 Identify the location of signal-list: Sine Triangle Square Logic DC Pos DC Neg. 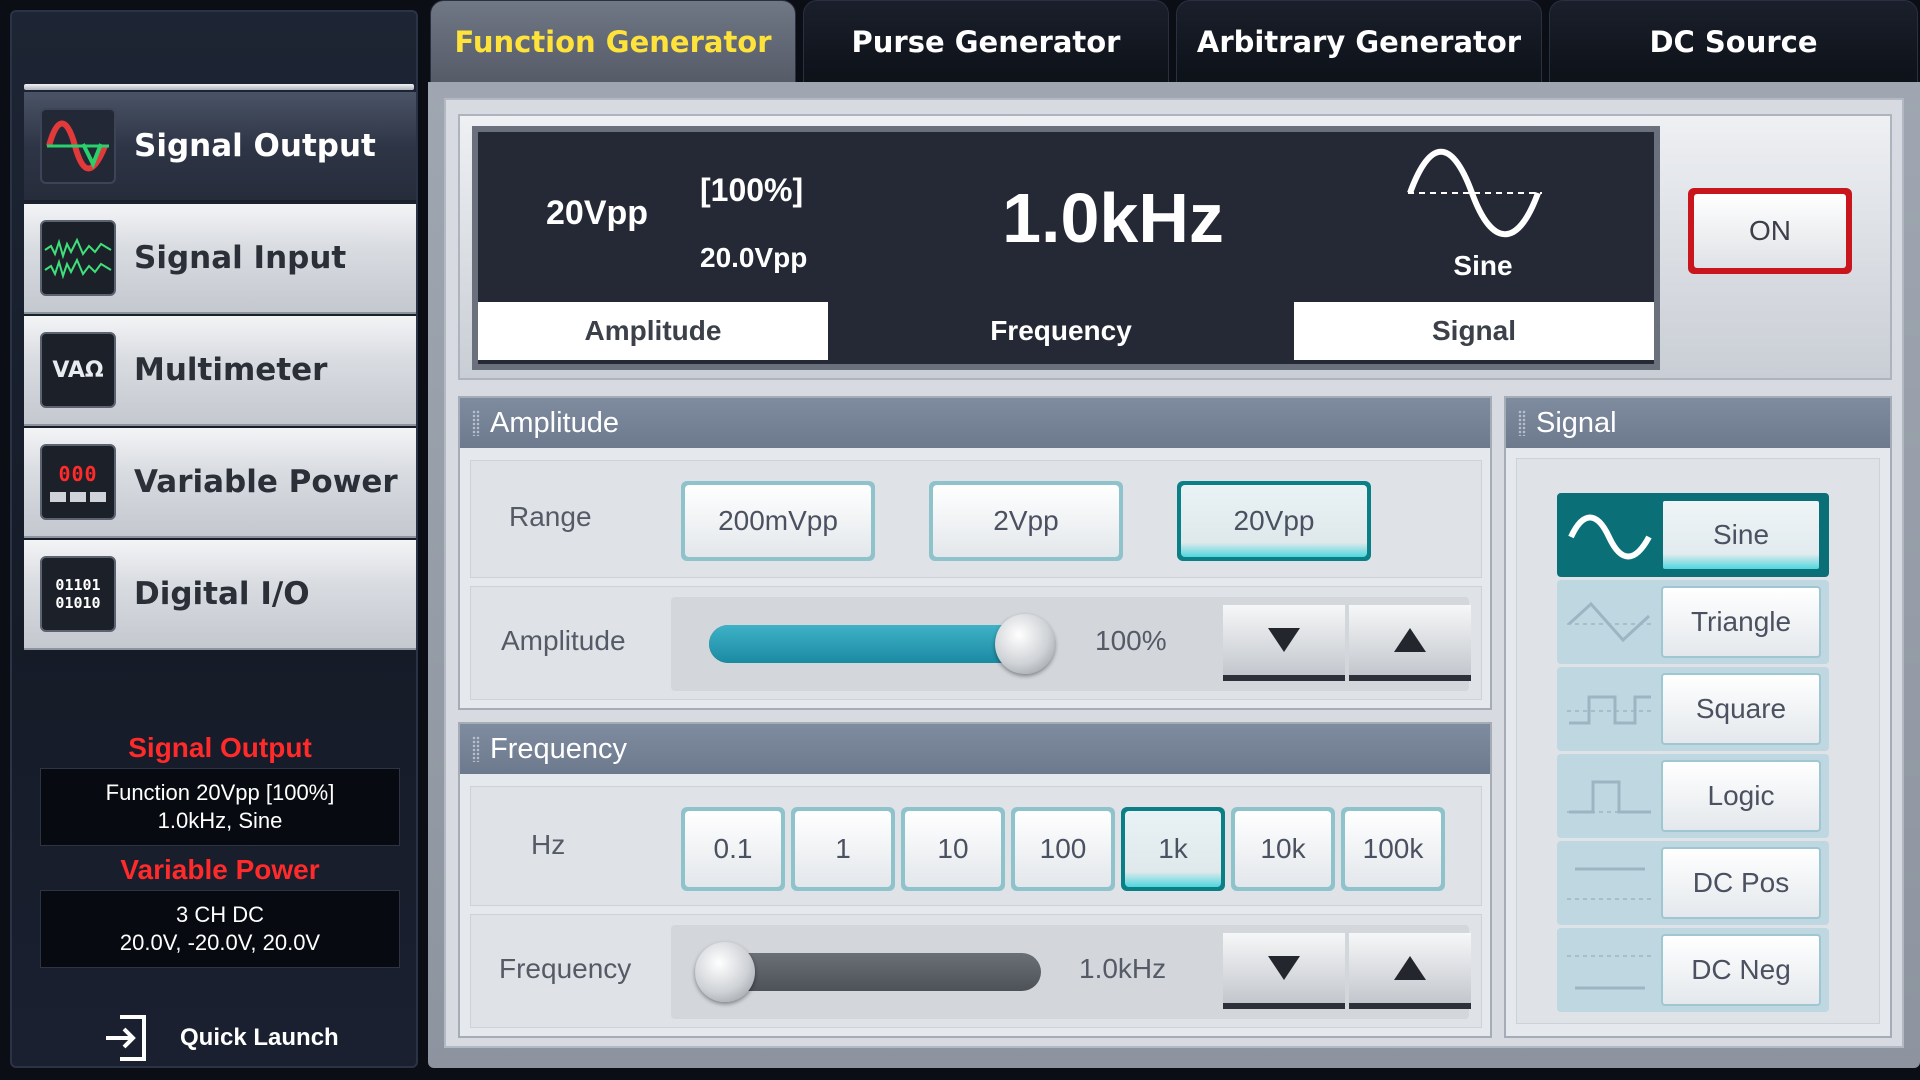
(1698, 741).